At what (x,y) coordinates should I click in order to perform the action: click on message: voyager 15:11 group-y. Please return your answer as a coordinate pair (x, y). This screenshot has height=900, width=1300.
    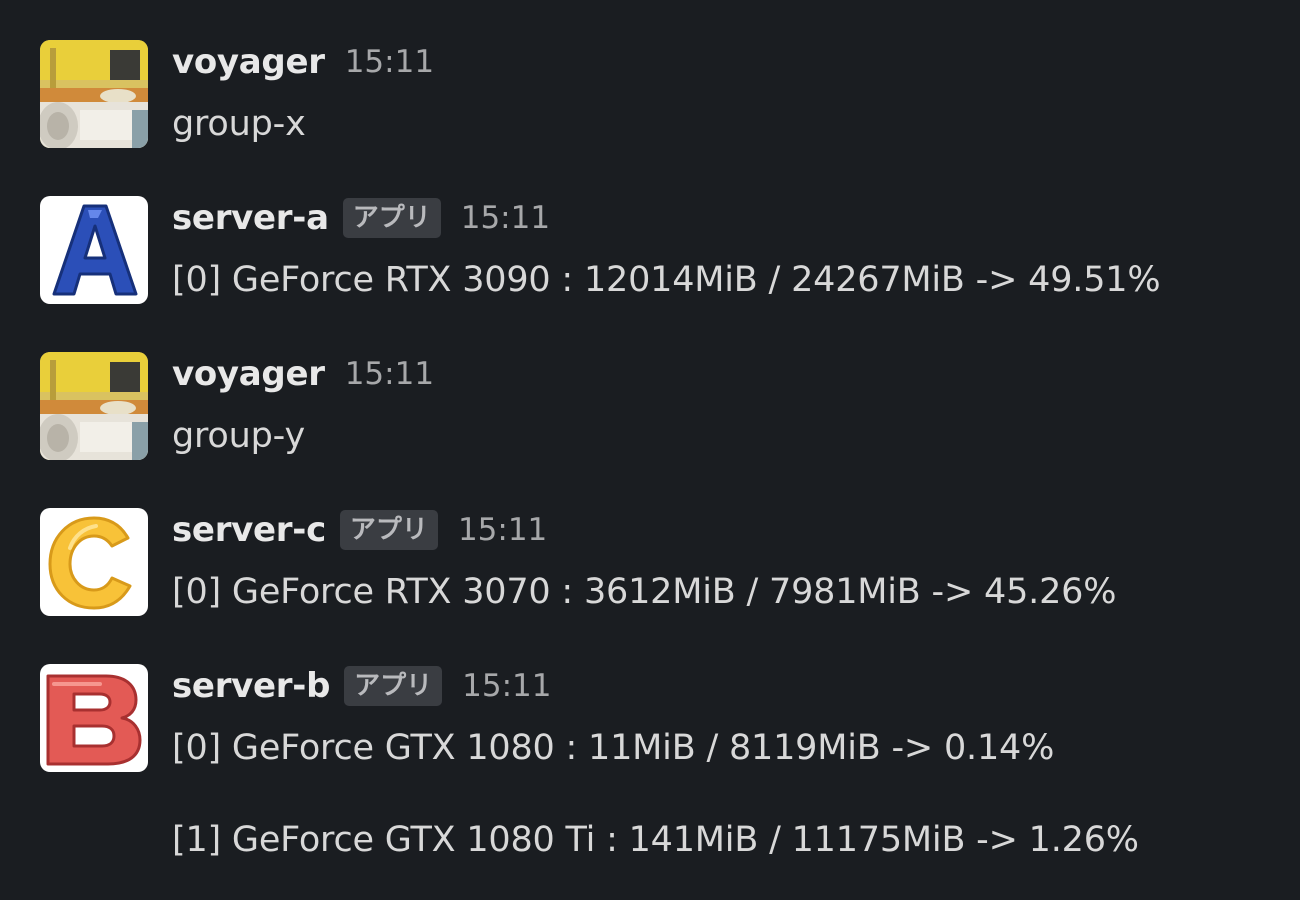
    Looking at the image, I should click on (660, 407).